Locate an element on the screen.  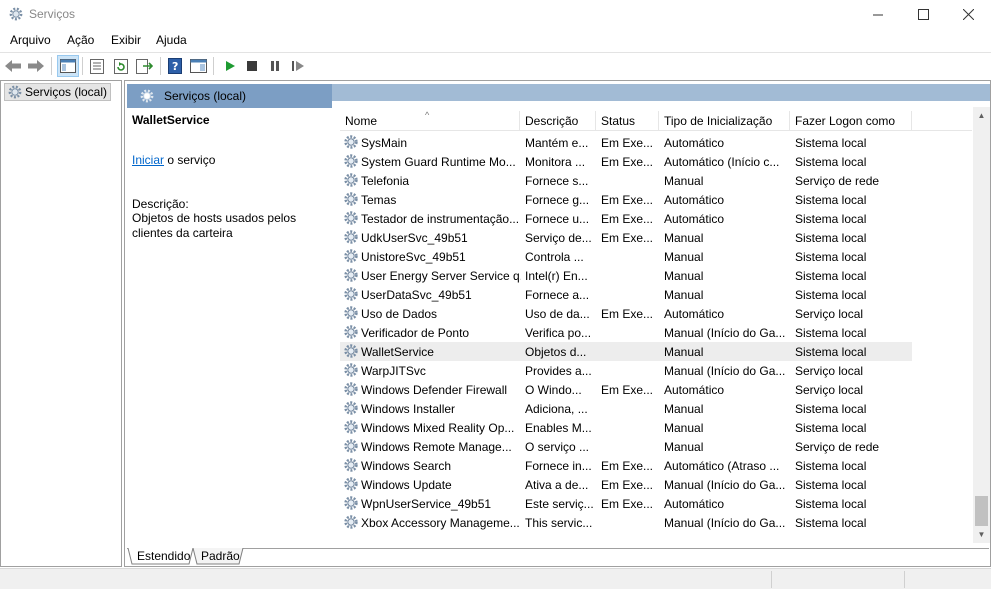
export-list-icon is located at coordinates (144, 66).